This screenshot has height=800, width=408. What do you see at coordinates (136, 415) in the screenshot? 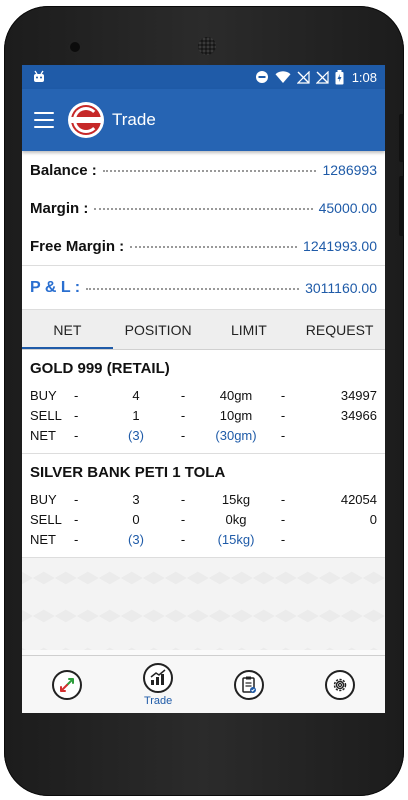
I see `quantity: 1` at bounding box center [136, 415].